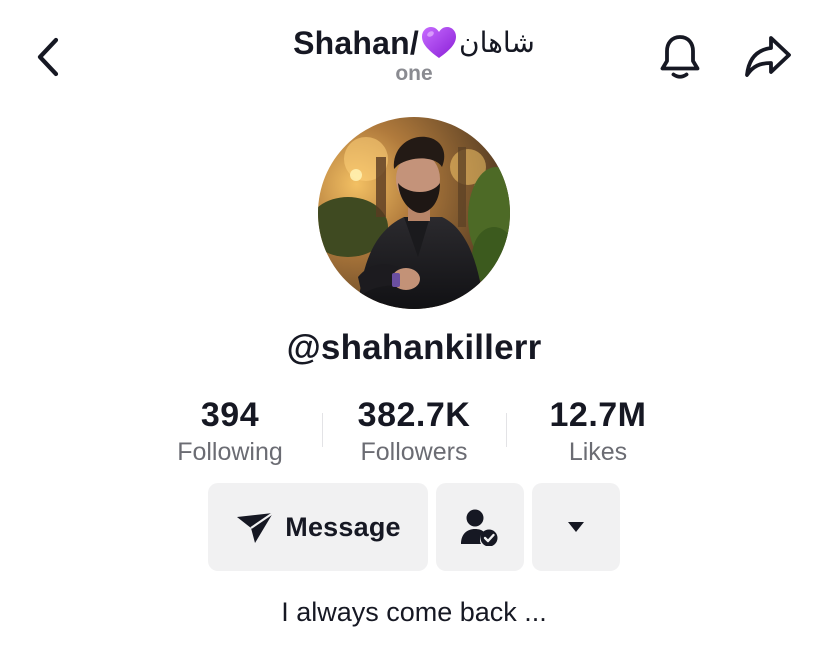 Image resolution: width=828 pixels, height=655 pixels. Describe the element at coordinates (414, 452) in the screenshot. I see `stat-followers-label: Followers` at that location.